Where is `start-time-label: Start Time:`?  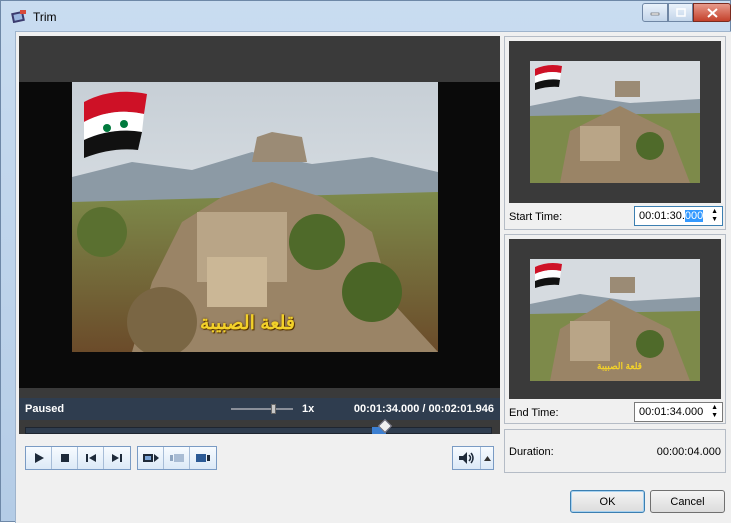
start-time-label: Start Time: is located at coordinates (536, 217).